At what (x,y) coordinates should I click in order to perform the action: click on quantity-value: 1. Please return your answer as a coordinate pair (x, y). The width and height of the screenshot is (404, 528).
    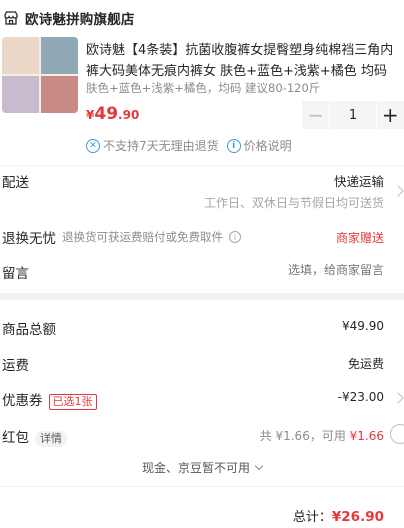
    Looking at the image, I should click on (353, 115).